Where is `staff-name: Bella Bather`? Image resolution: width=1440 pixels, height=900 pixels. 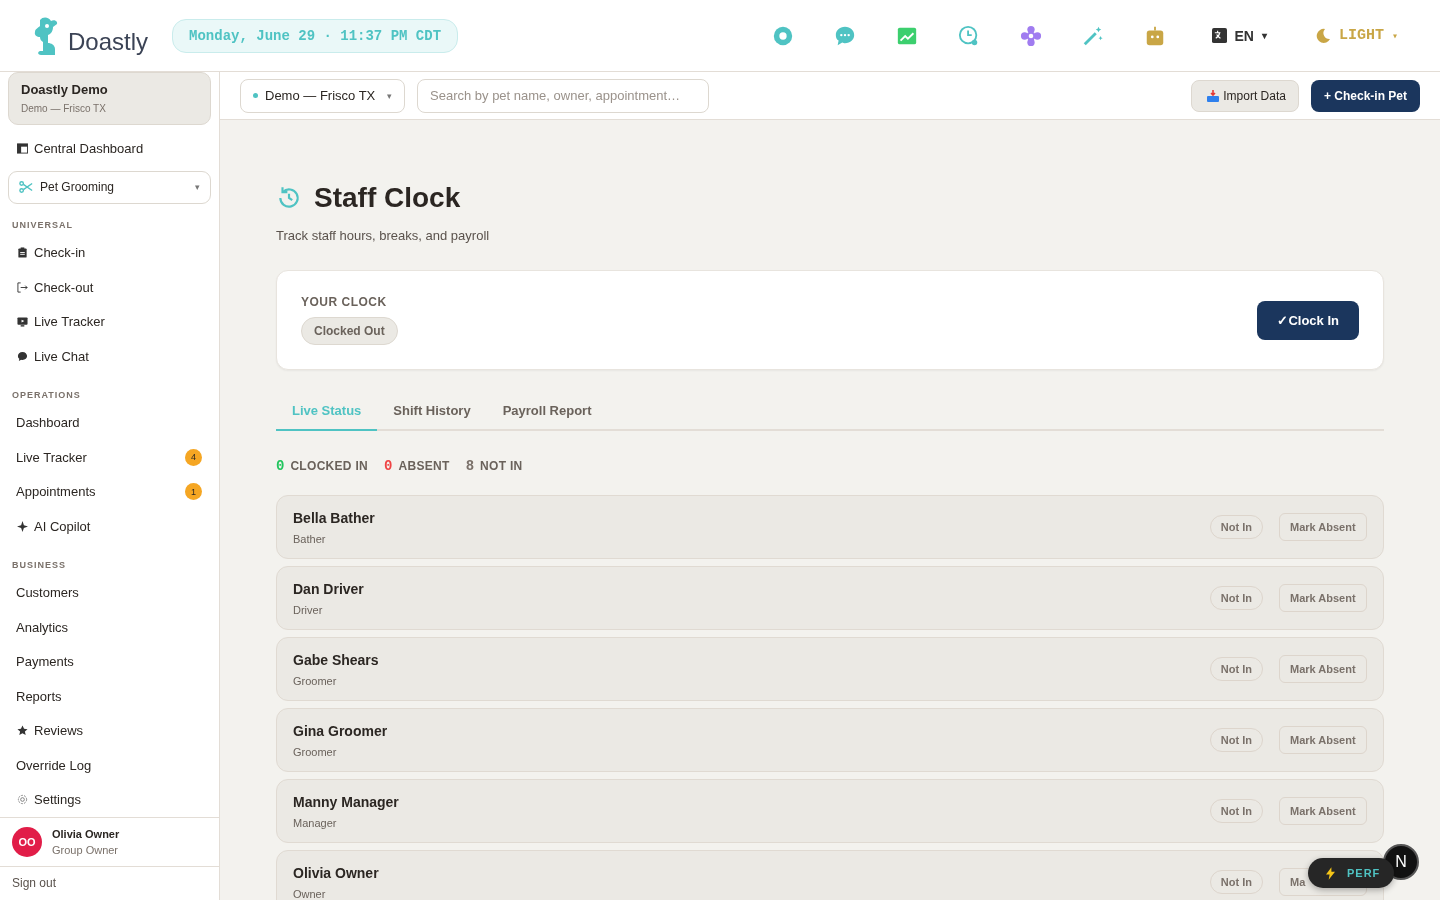
staff-name: Bella Bather is located at coordinates (334, 517).